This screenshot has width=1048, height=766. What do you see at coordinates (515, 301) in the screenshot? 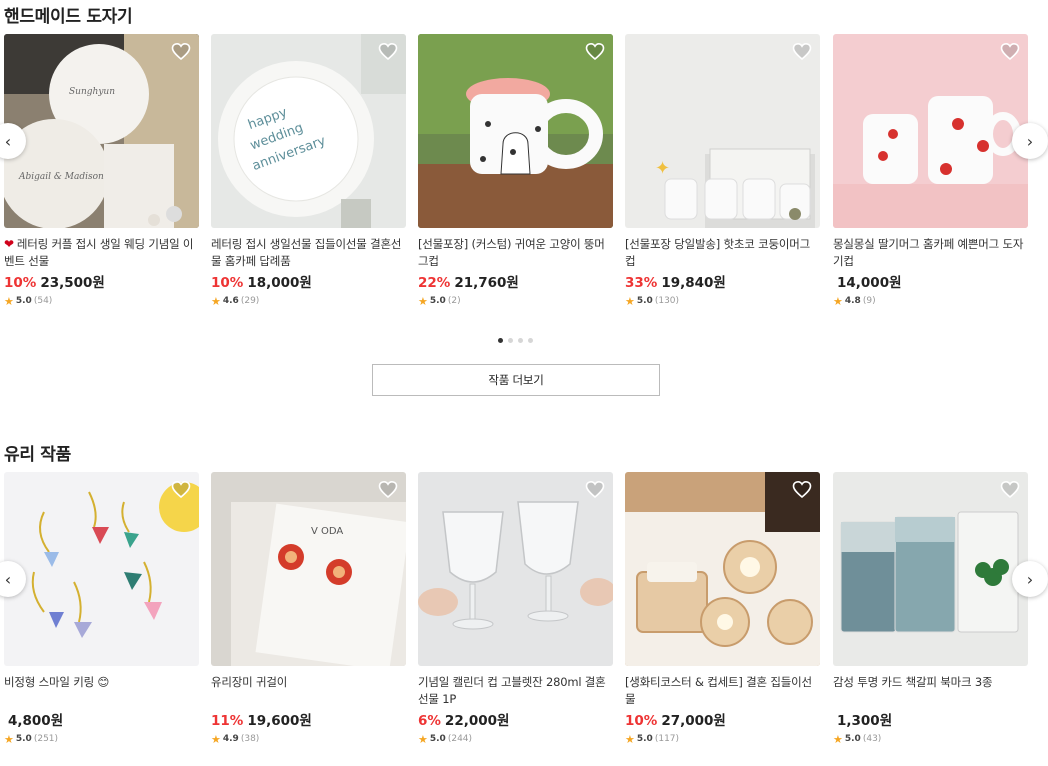
I see `rating: ★ 5.0 (2)` at bounding box center [515, 301].